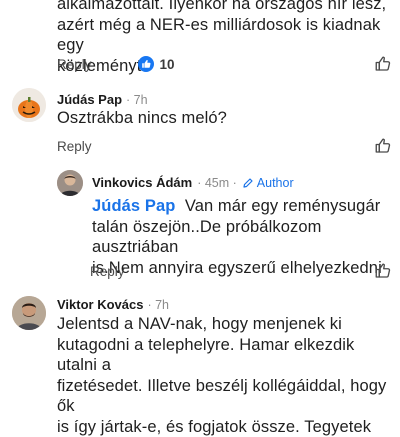  Describe the element at coordinates (241, 271) in the screenshot. I see `reply-actions: Reply` at that location.